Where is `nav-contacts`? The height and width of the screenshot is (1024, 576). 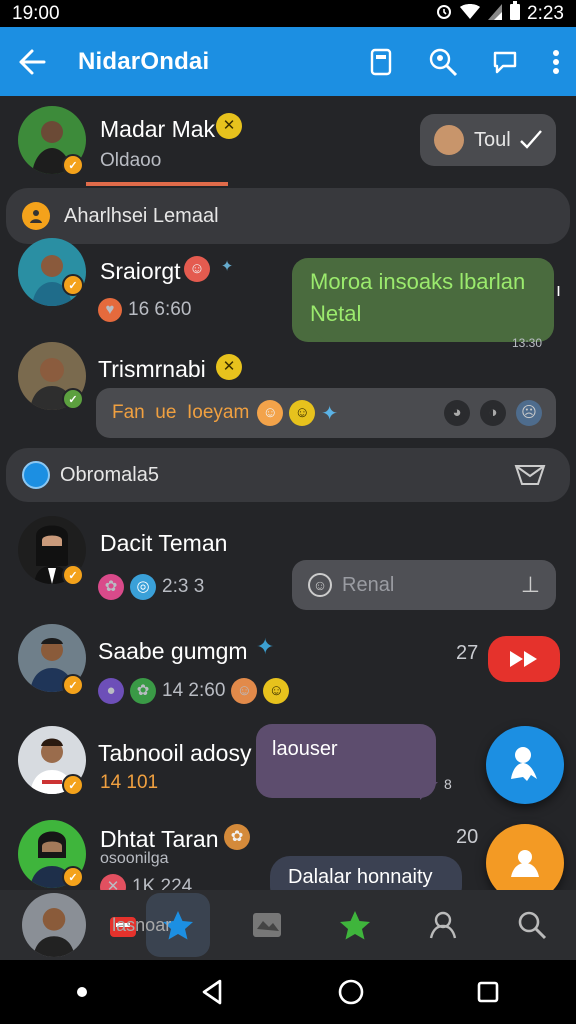 nav-contacts is located at coordinates (443, 925).